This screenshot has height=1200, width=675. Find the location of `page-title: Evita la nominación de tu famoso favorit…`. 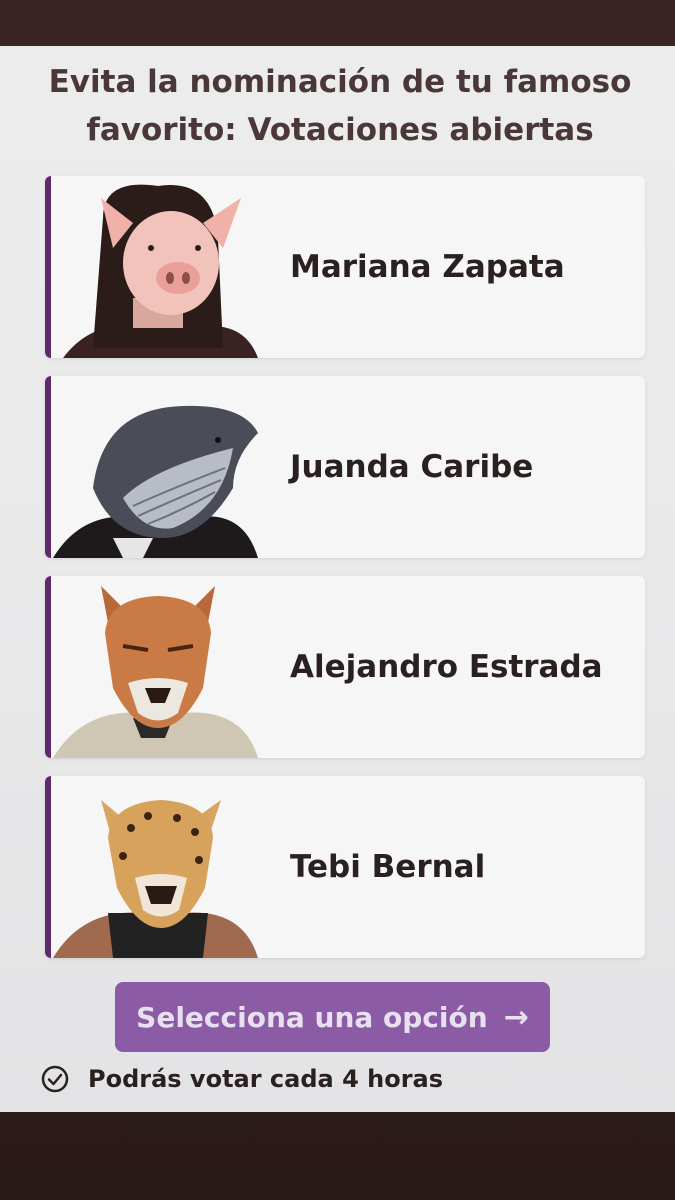

page-title: Evita la nominación de tu famoso favorit… is located at coordinates (340, 106).